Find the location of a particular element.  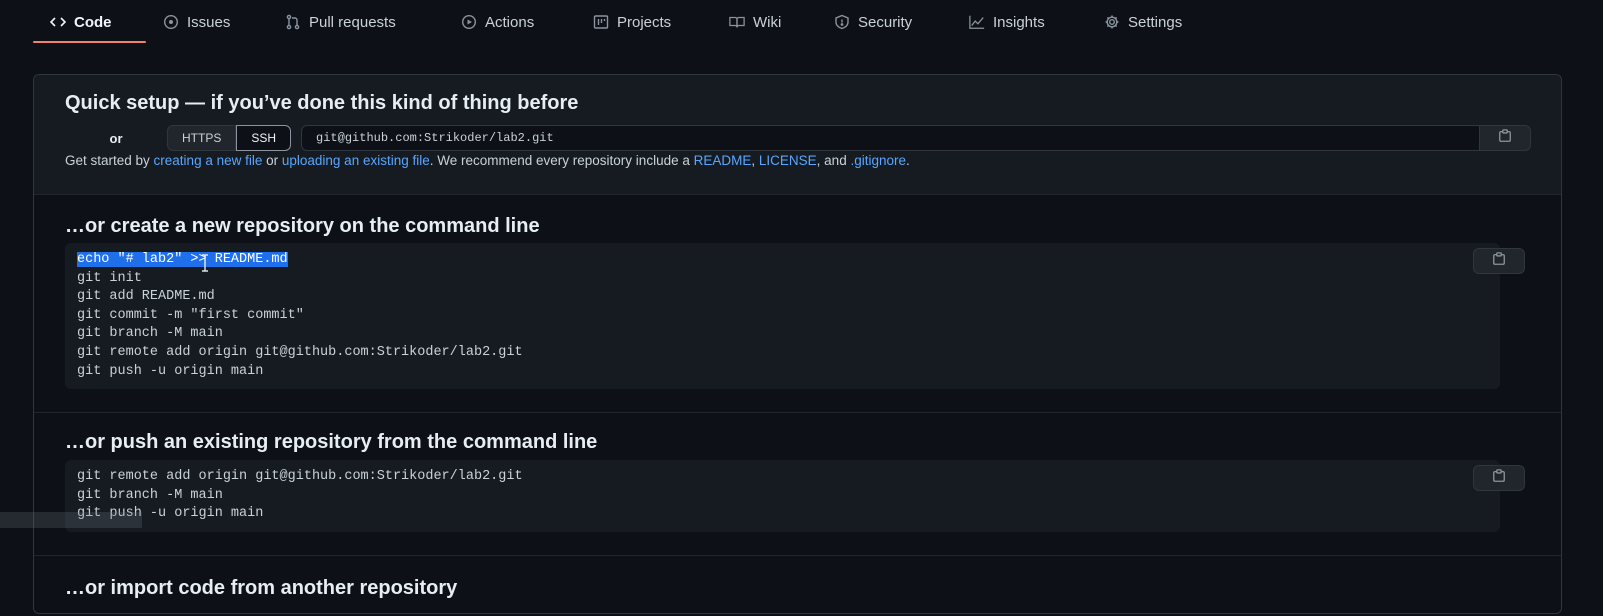

tab-security: Security is located at coordinates (873, 22).